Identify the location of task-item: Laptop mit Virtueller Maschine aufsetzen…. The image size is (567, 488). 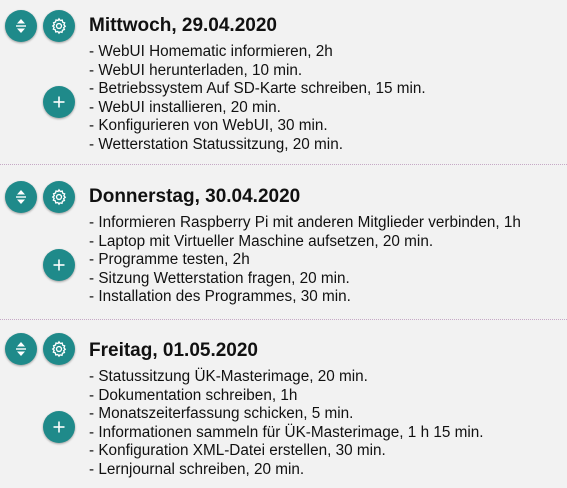
(305, 242).